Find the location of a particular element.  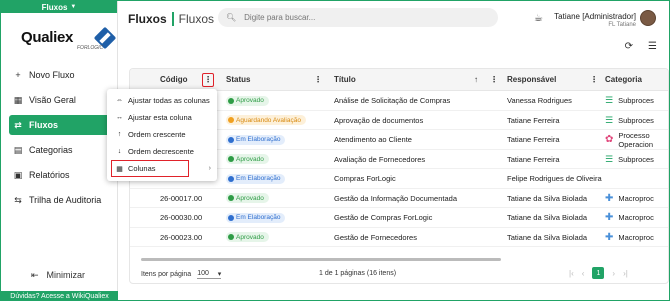

sidebar-item-visao-geral: ▦ Visão Geral is located at coordinates (61, 100).